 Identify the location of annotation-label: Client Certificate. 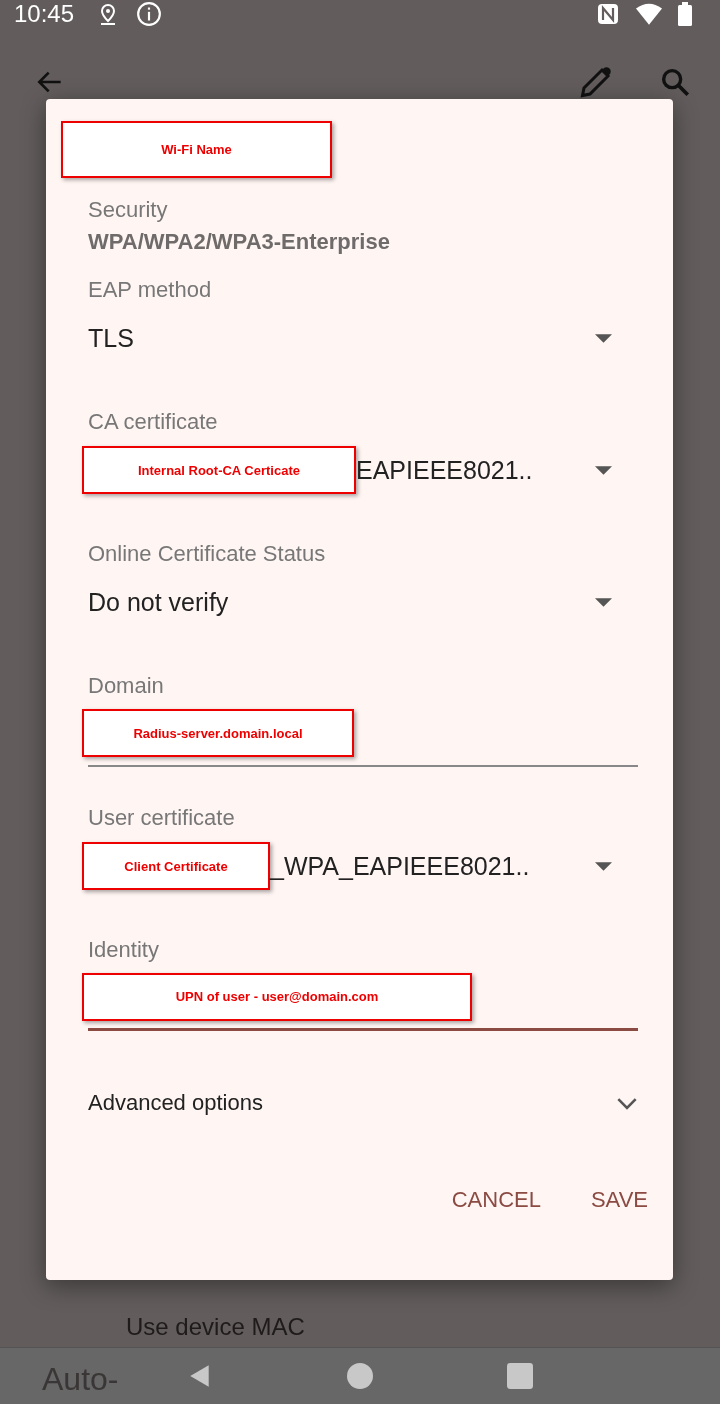
(176, 866).